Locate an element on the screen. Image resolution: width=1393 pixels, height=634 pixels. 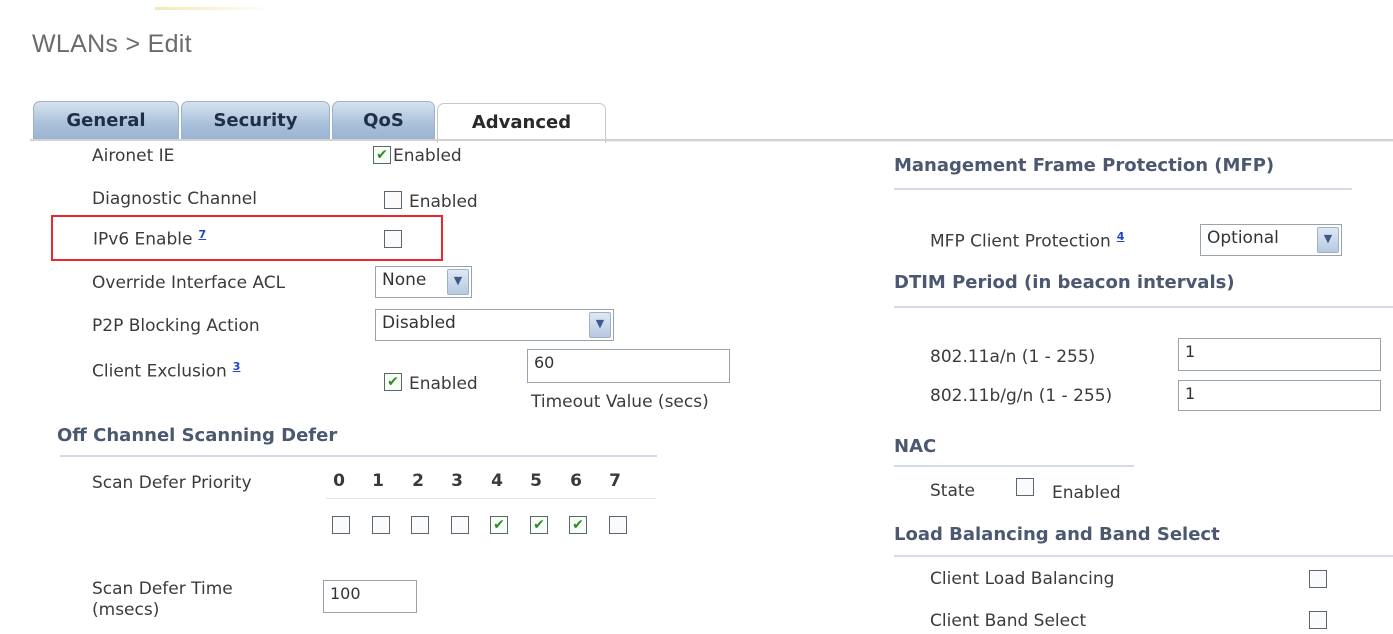
dtim-bg-input: 1 is located at coordinates (1279, 395).